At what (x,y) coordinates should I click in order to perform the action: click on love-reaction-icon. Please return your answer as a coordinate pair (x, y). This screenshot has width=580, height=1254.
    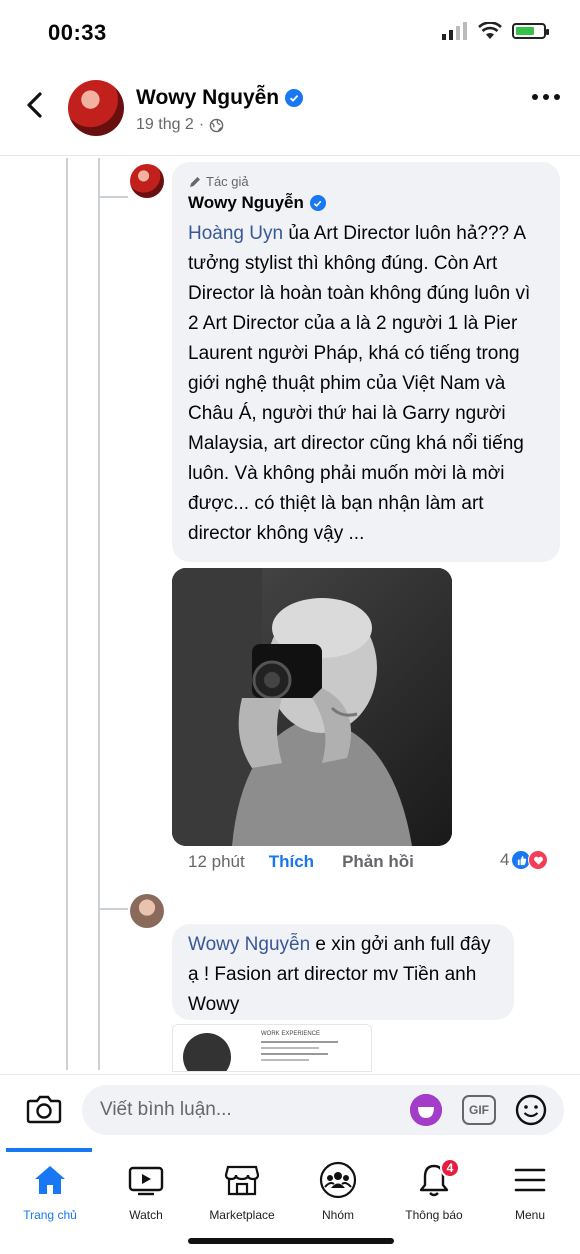
    Looking at the image, I should click on (538, 860).